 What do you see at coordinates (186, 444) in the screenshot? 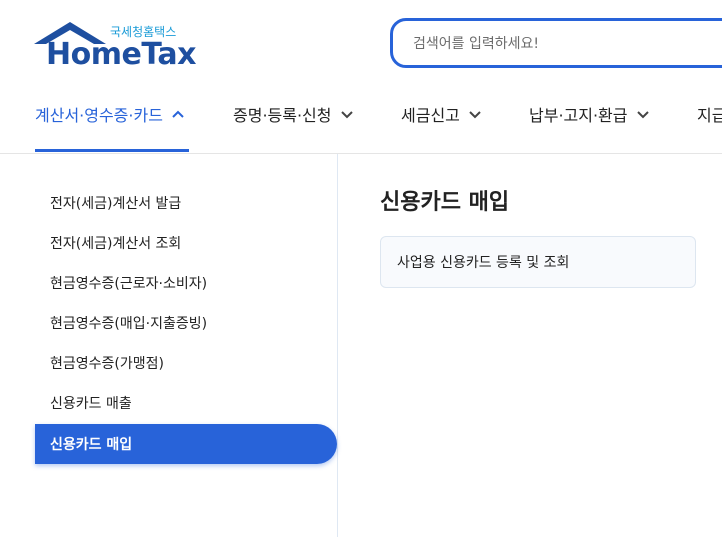
I see `sidebar-item-credit-card-purchase: 신용카드 매입` at bounding box center [186, 444].